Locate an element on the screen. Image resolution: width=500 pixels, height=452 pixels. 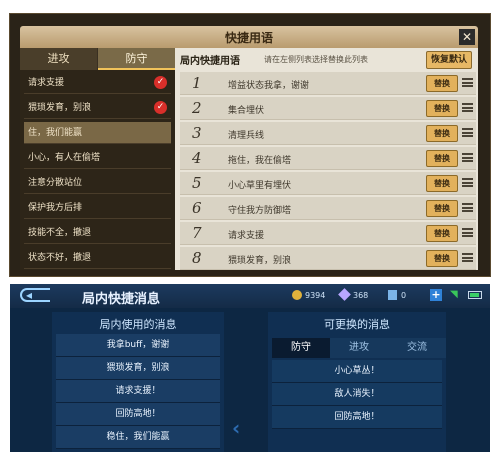
tab-communicate: 交流 is located at coordinates (417, 348).